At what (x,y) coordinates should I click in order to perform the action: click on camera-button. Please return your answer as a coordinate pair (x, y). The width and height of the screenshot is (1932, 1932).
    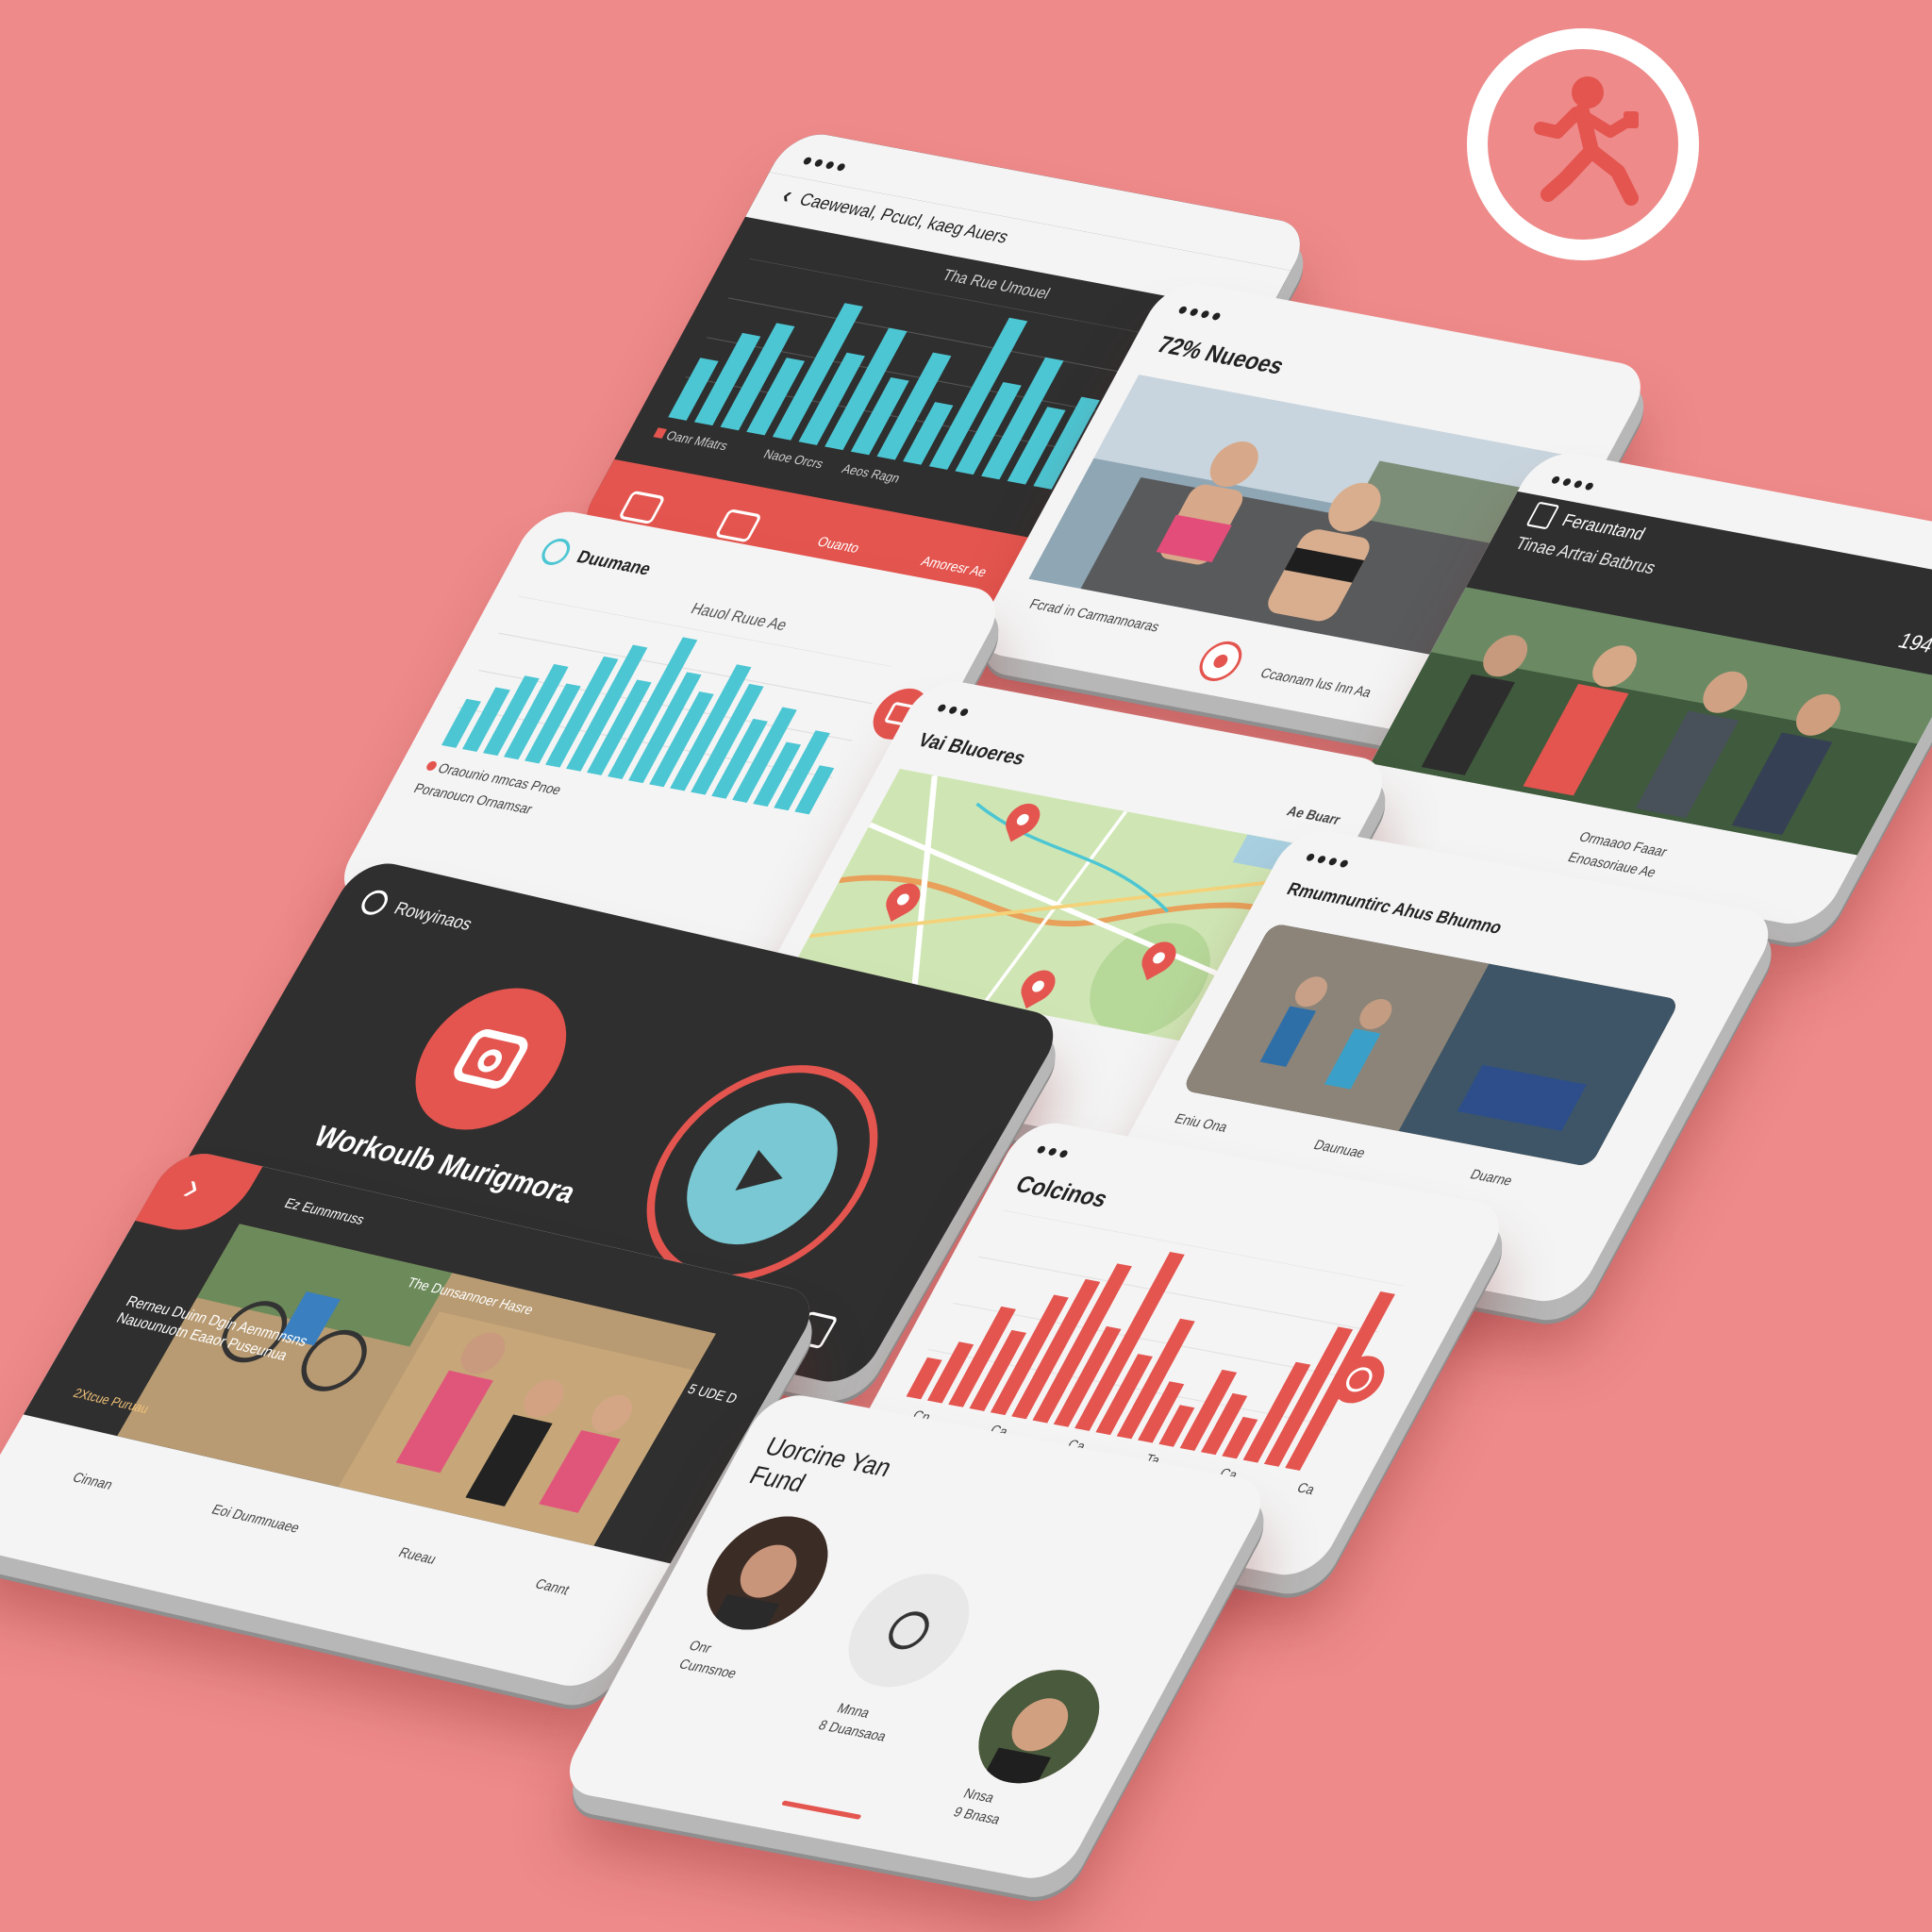
    Looking at the image, I should click on (491, 1059).